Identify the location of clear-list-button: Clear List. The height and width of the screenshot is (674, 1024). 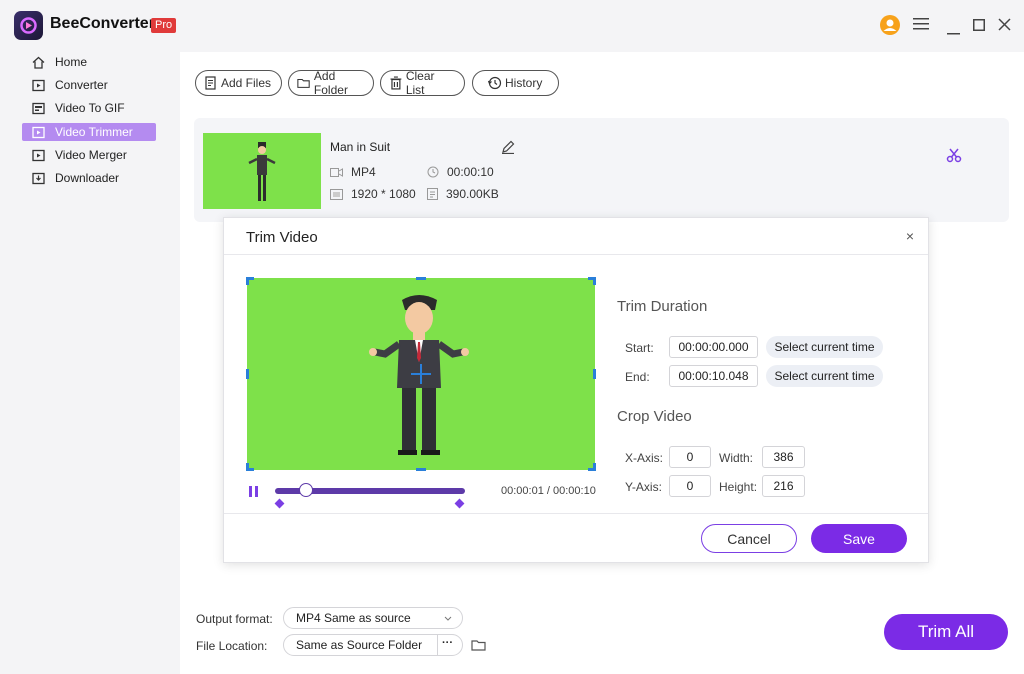
(422, 83).